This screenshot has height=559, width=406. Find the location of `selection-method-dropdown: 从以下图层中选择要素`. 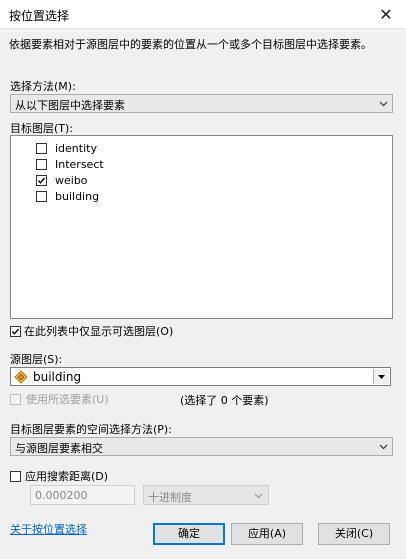

selection-method-dropdown: 从以下图层中选择要素 is located at coordinates (201, 103).